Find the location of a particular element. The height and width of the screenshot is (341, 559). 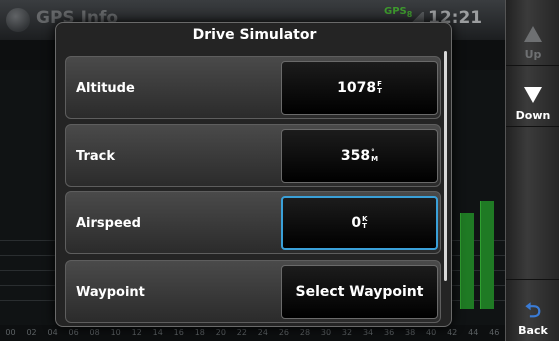

altitude-value-button: 1078 FT is located at coordinates (359, 88).